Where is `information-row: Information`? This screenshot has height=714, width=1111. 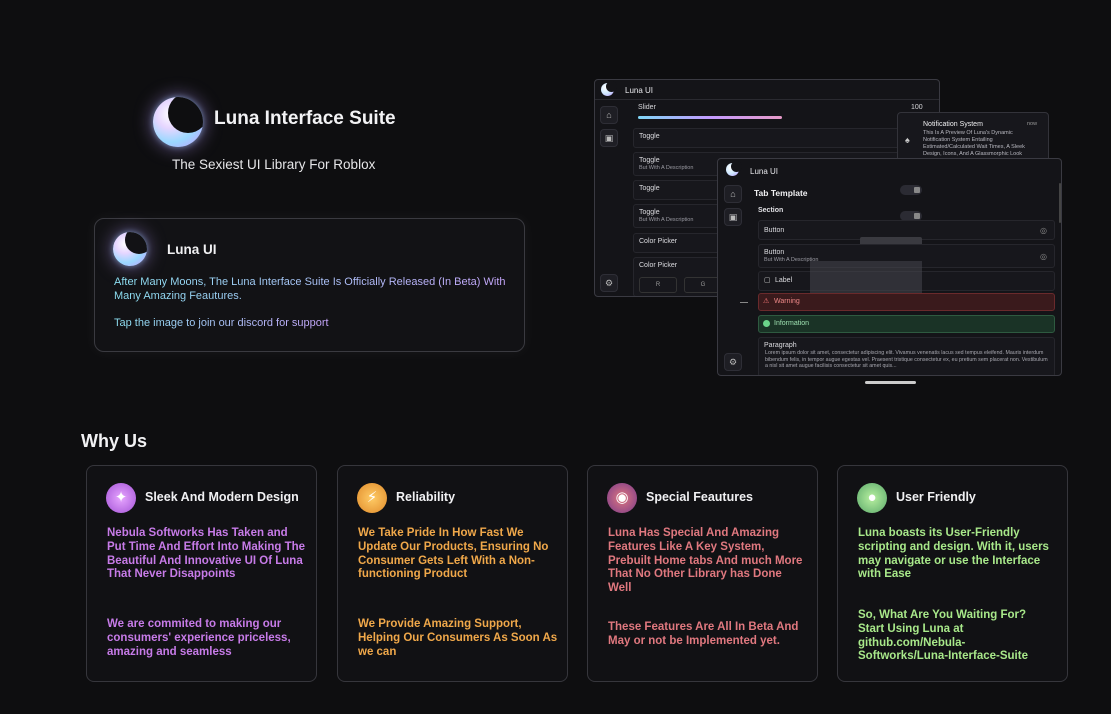
information-row: Information is located at coordinates (906, 324).